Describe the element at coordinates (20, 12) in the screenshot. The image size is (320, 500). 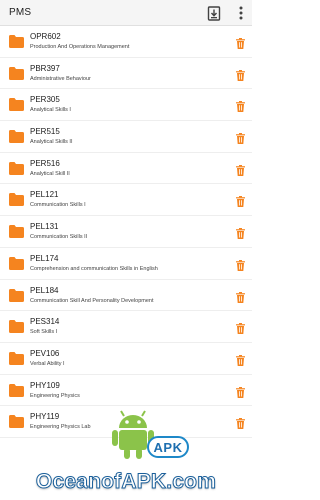
I see `app-title: PMS` at that location.